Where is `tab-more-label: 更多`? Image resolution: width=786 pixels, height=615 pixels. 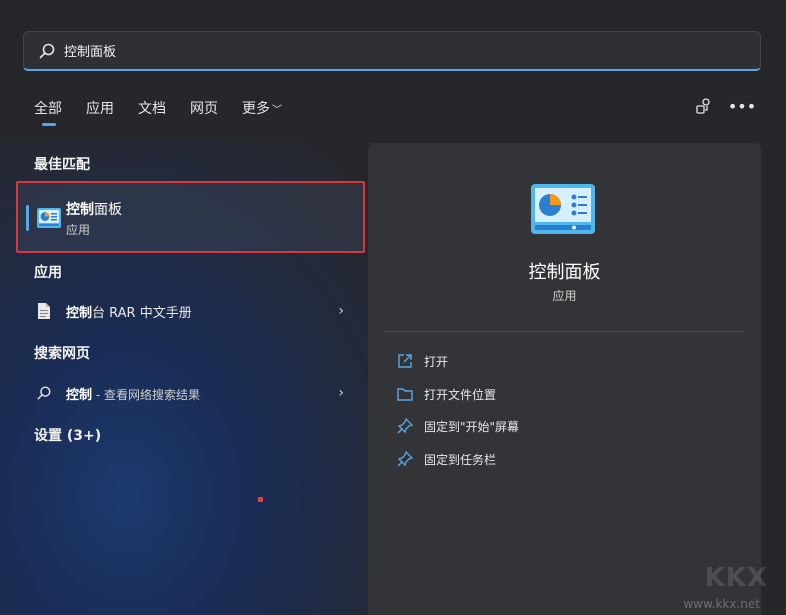
tab-more-label: 更多 is located at coordinates (256, 109).